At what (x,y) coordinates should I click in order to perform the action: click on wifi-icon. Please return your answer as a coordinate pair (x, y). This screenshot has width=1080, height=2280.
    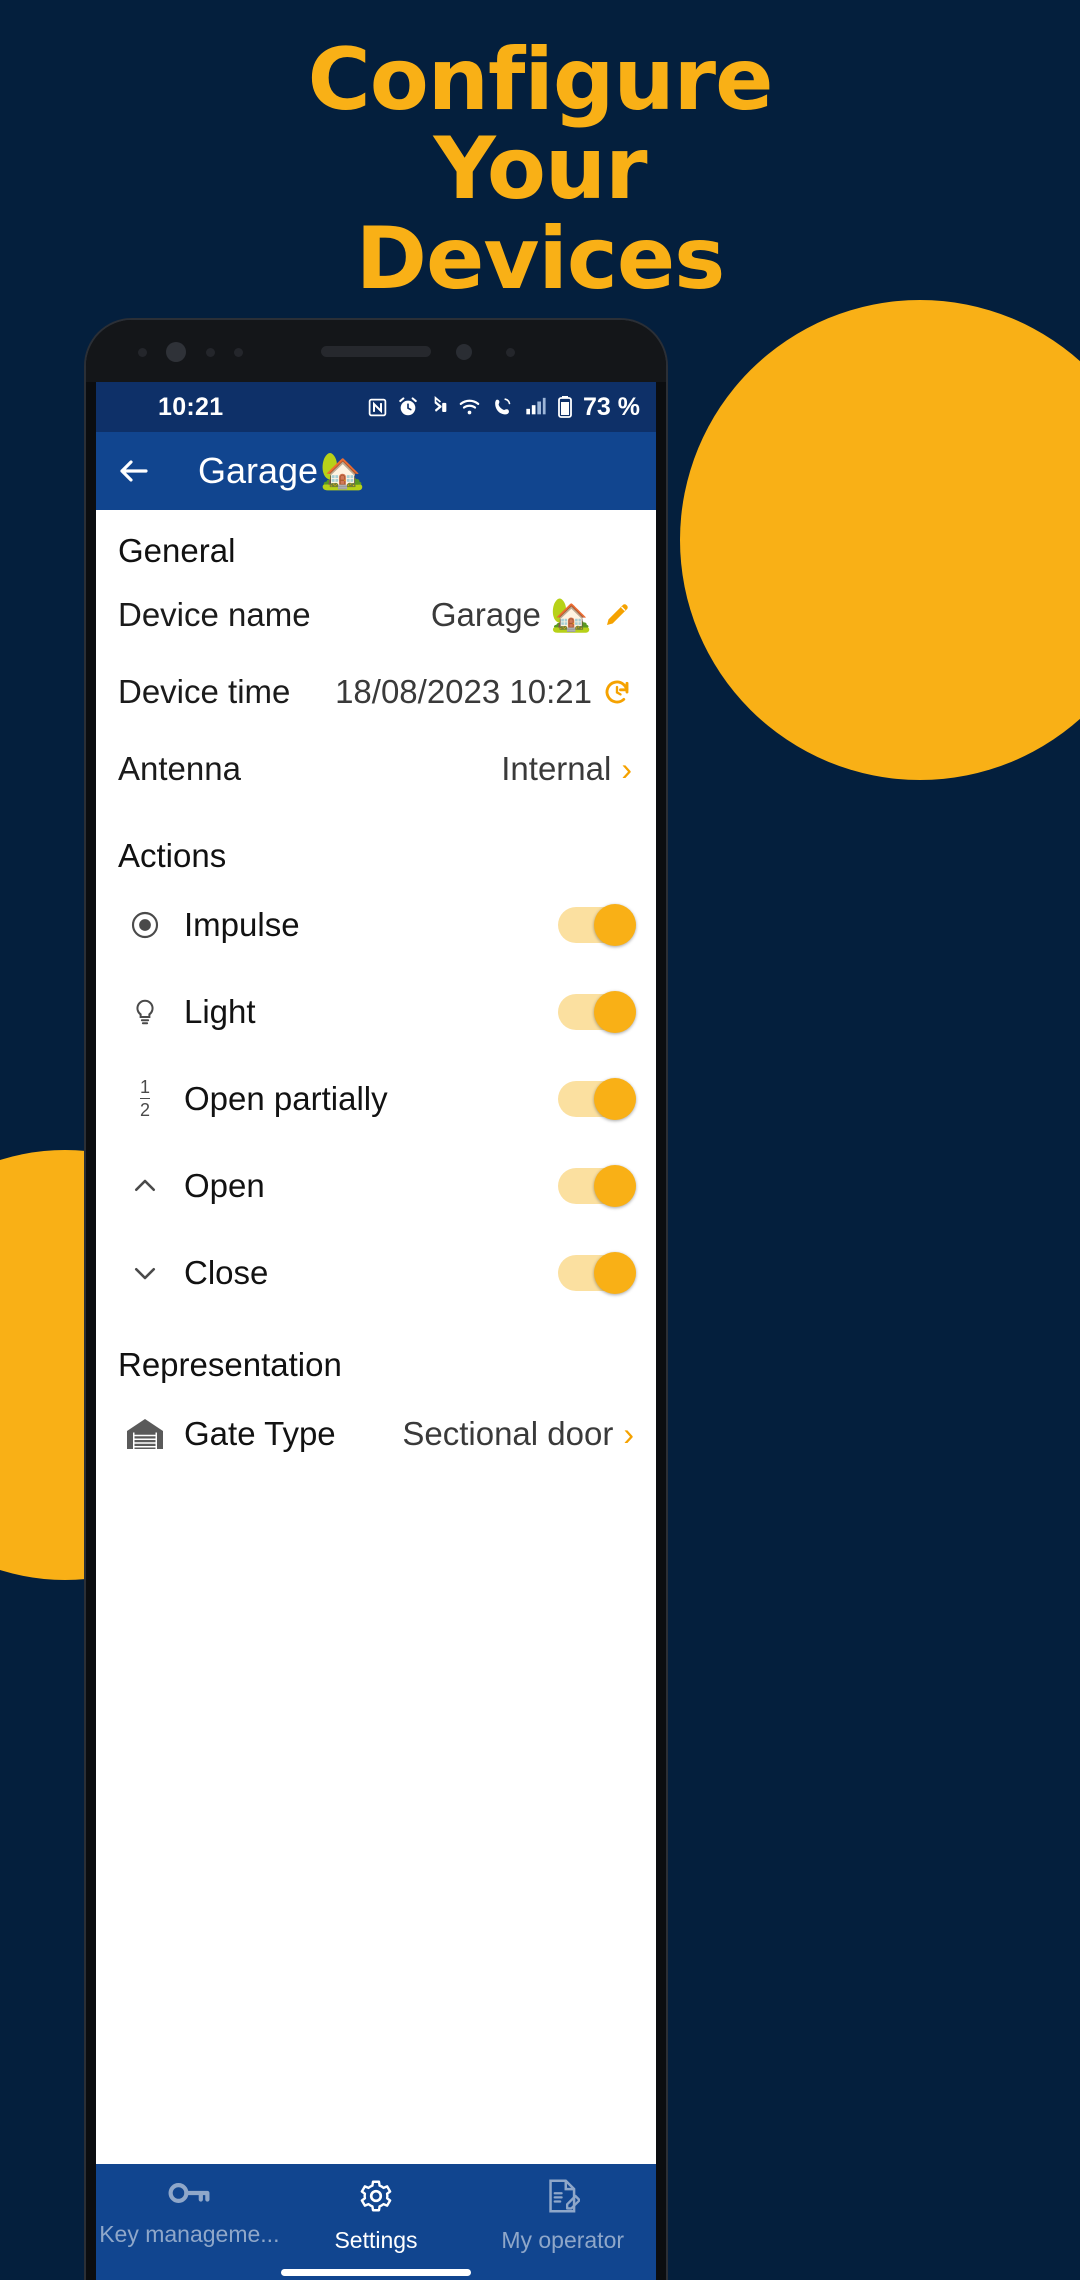
    Looking at the image, I should click on (469, 407).